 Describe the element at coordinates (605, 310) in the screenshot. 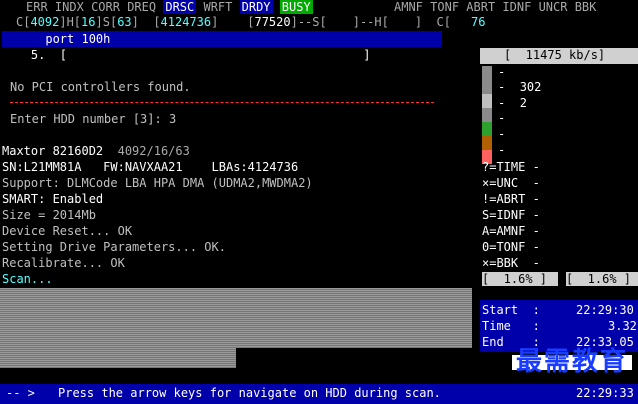

I see `start-value: 22:29:30` at that location.